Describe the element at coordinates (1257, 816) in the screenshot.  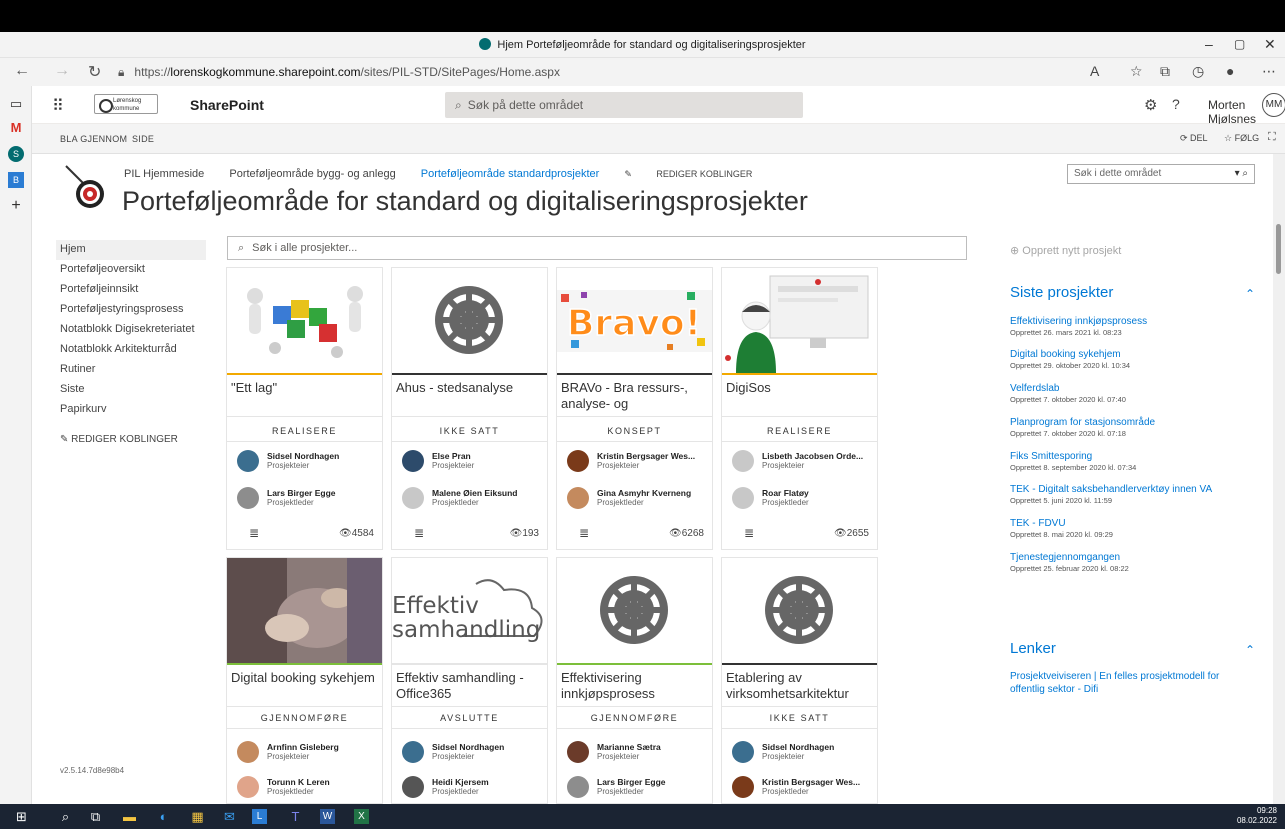
I see `system-clock: 09:28 08.02.2022` at that location.